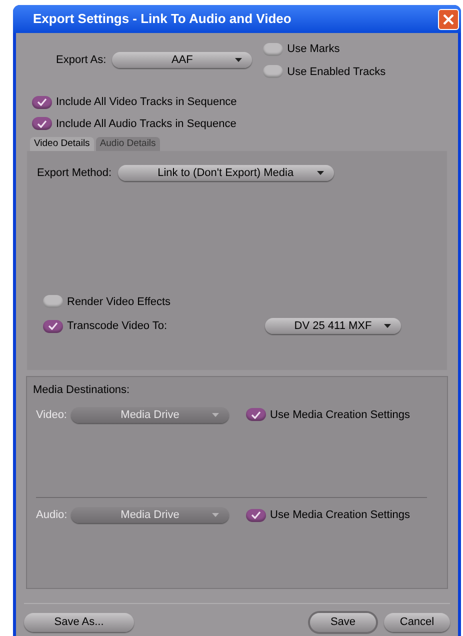 The image size is (463, 636). Describe the element at coordinates (74, 173) in the screenshot. I see `export-method-label: Export Method:` at that location.